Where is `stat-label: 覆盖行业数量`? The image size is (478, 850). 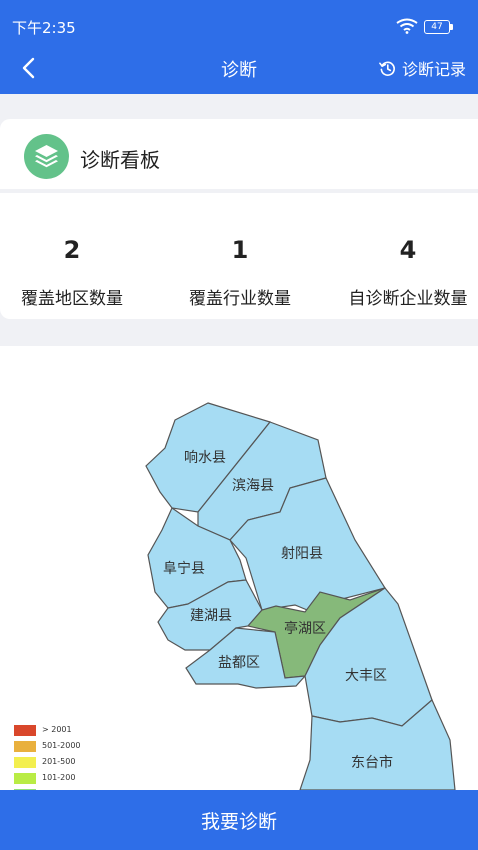
stat-label: 覆盖行业数量 is located at coordinates (240, 299).